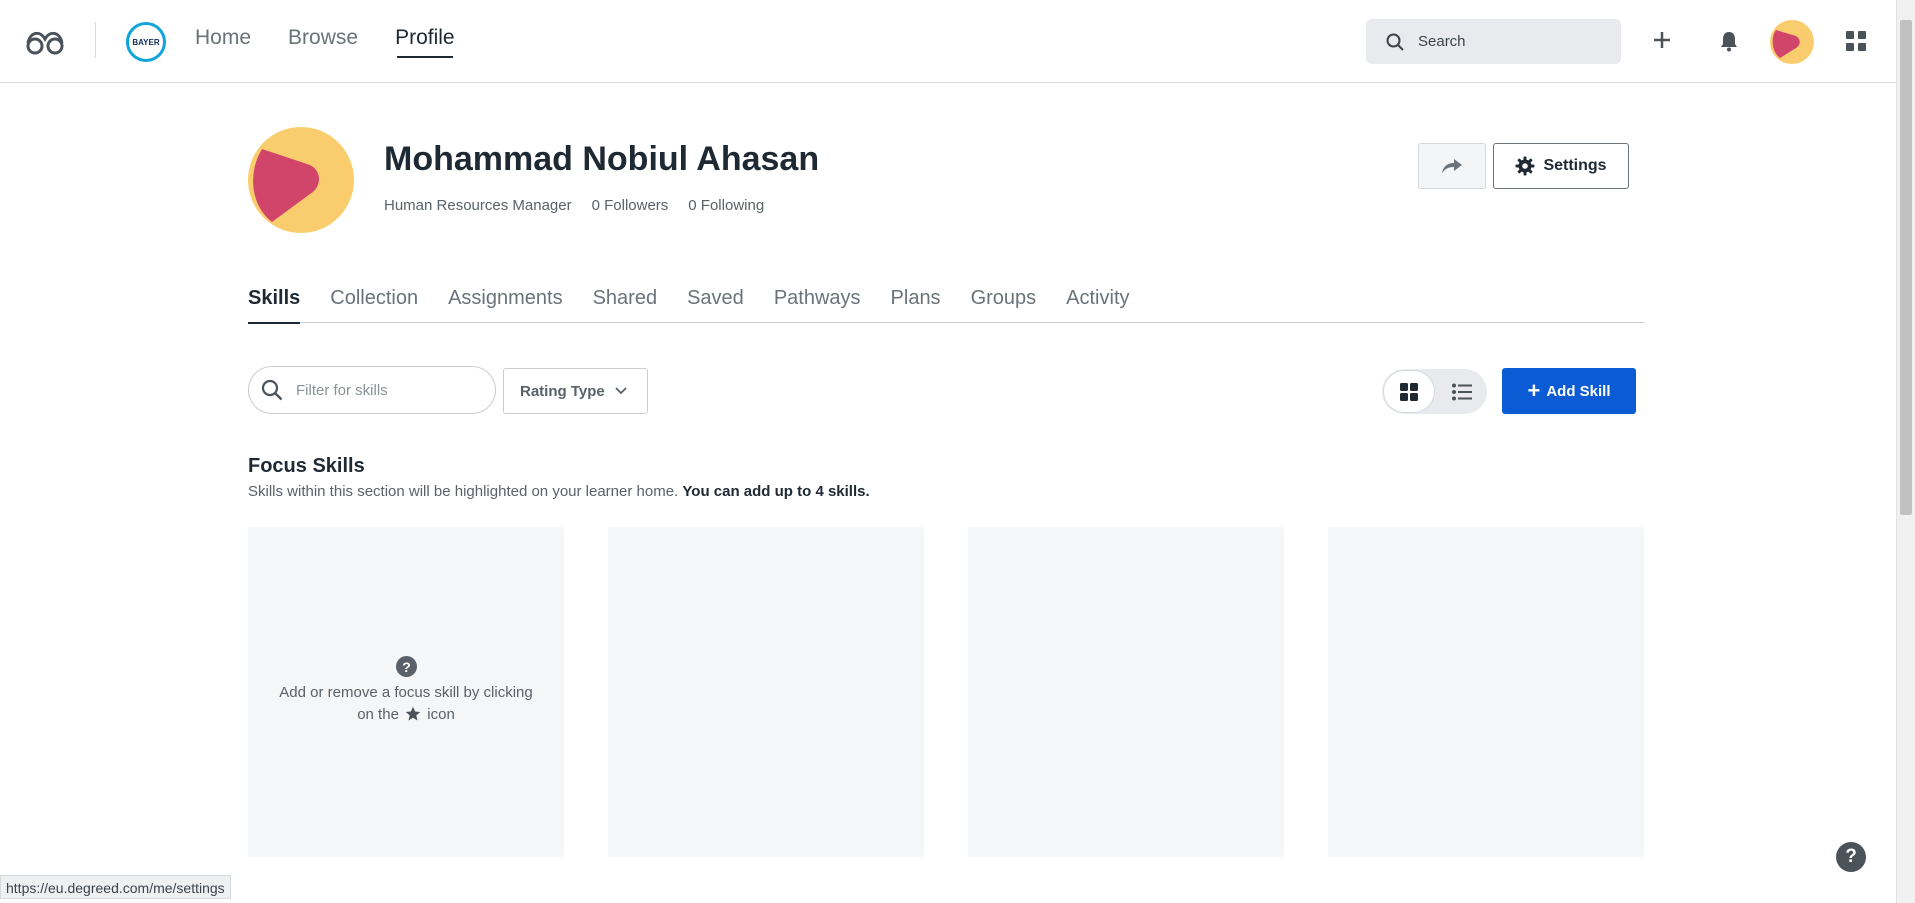 This screenshot has height=903, width=1915. Describe the element at coordinates (306, 466) in the screenshot. I see `focus-skills-title: Focus Skills` at that location.